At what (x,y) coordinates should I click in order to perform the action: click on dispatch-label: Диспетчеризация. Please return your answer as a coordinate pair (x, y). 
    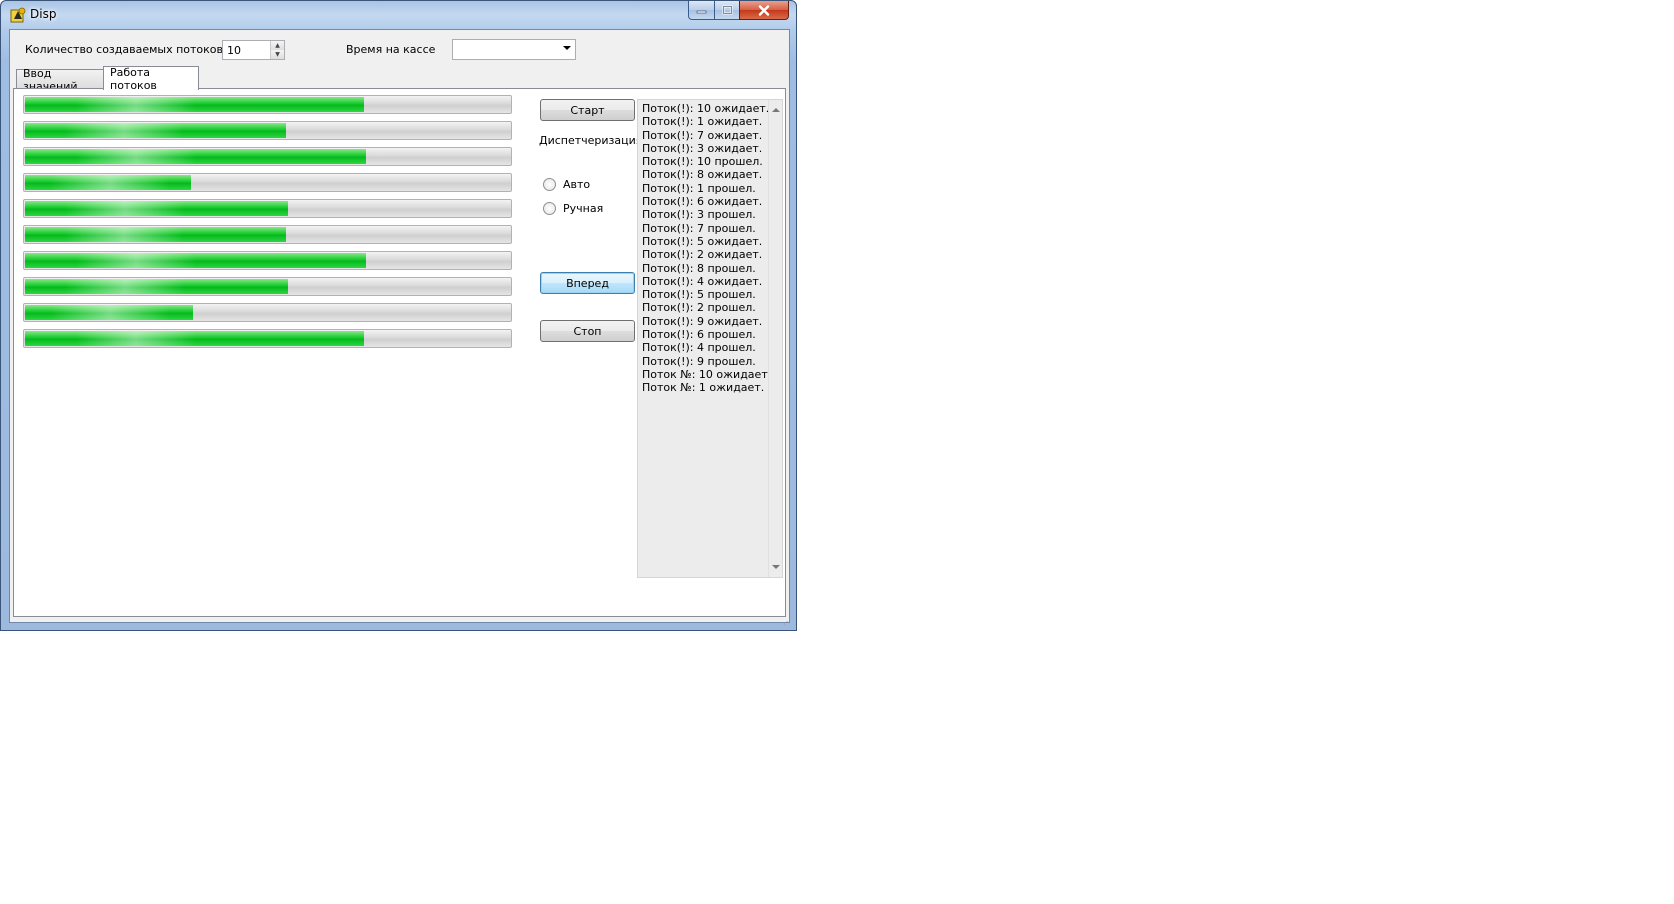
    Looking at the image, I should click on (591, 140).